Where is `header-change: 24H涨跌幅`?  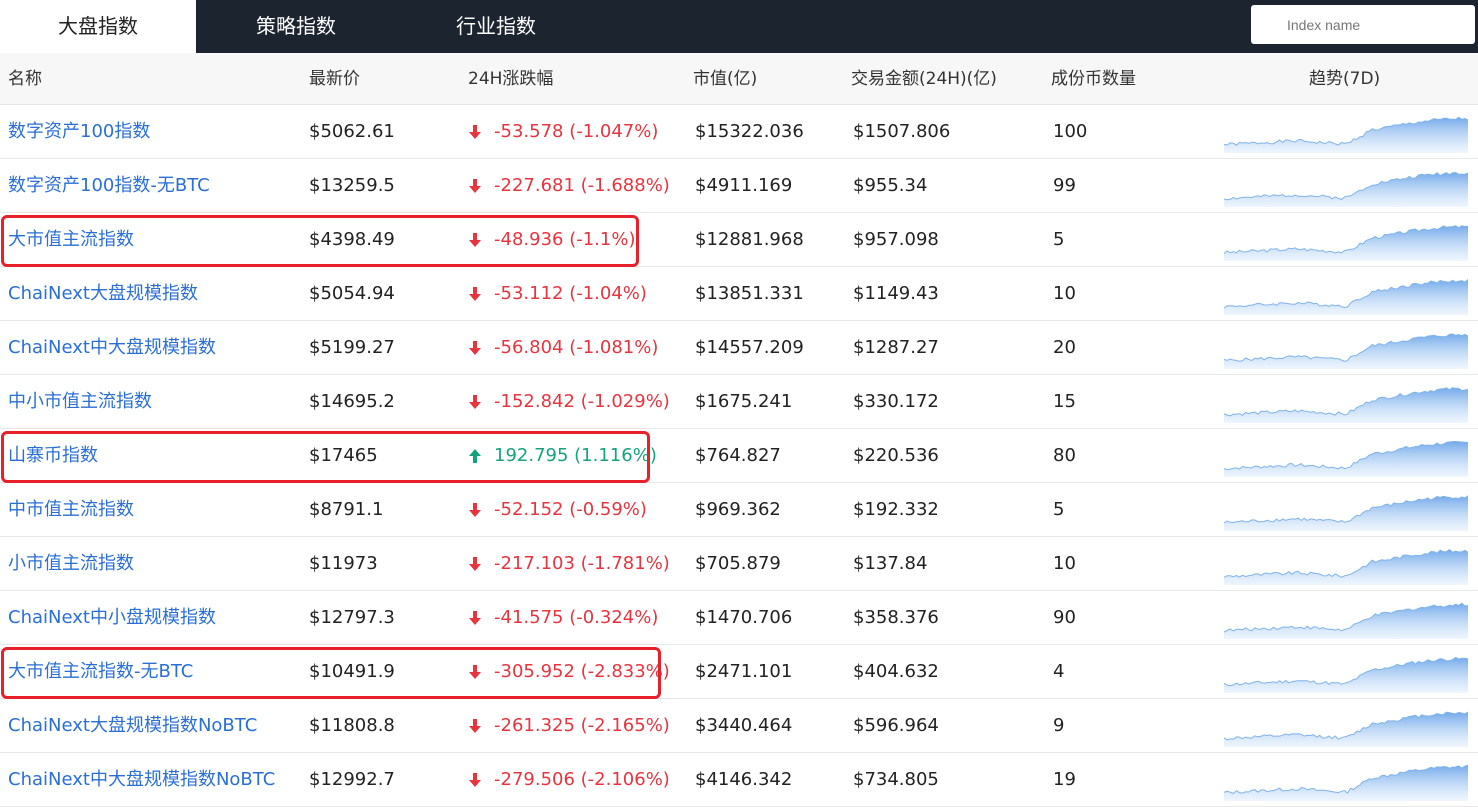 header-change: 24H涨跌幅 is located at coordinates (510, 79).